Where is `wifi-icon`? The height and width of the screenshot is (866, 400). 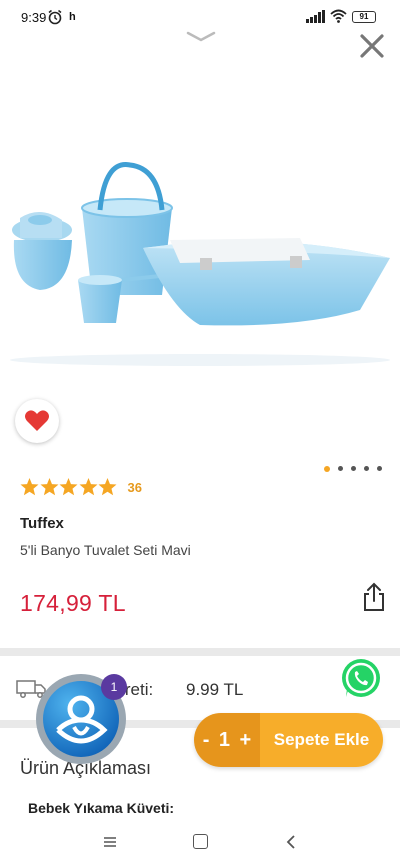
wifi-icon is located at coordinates (338, 16).